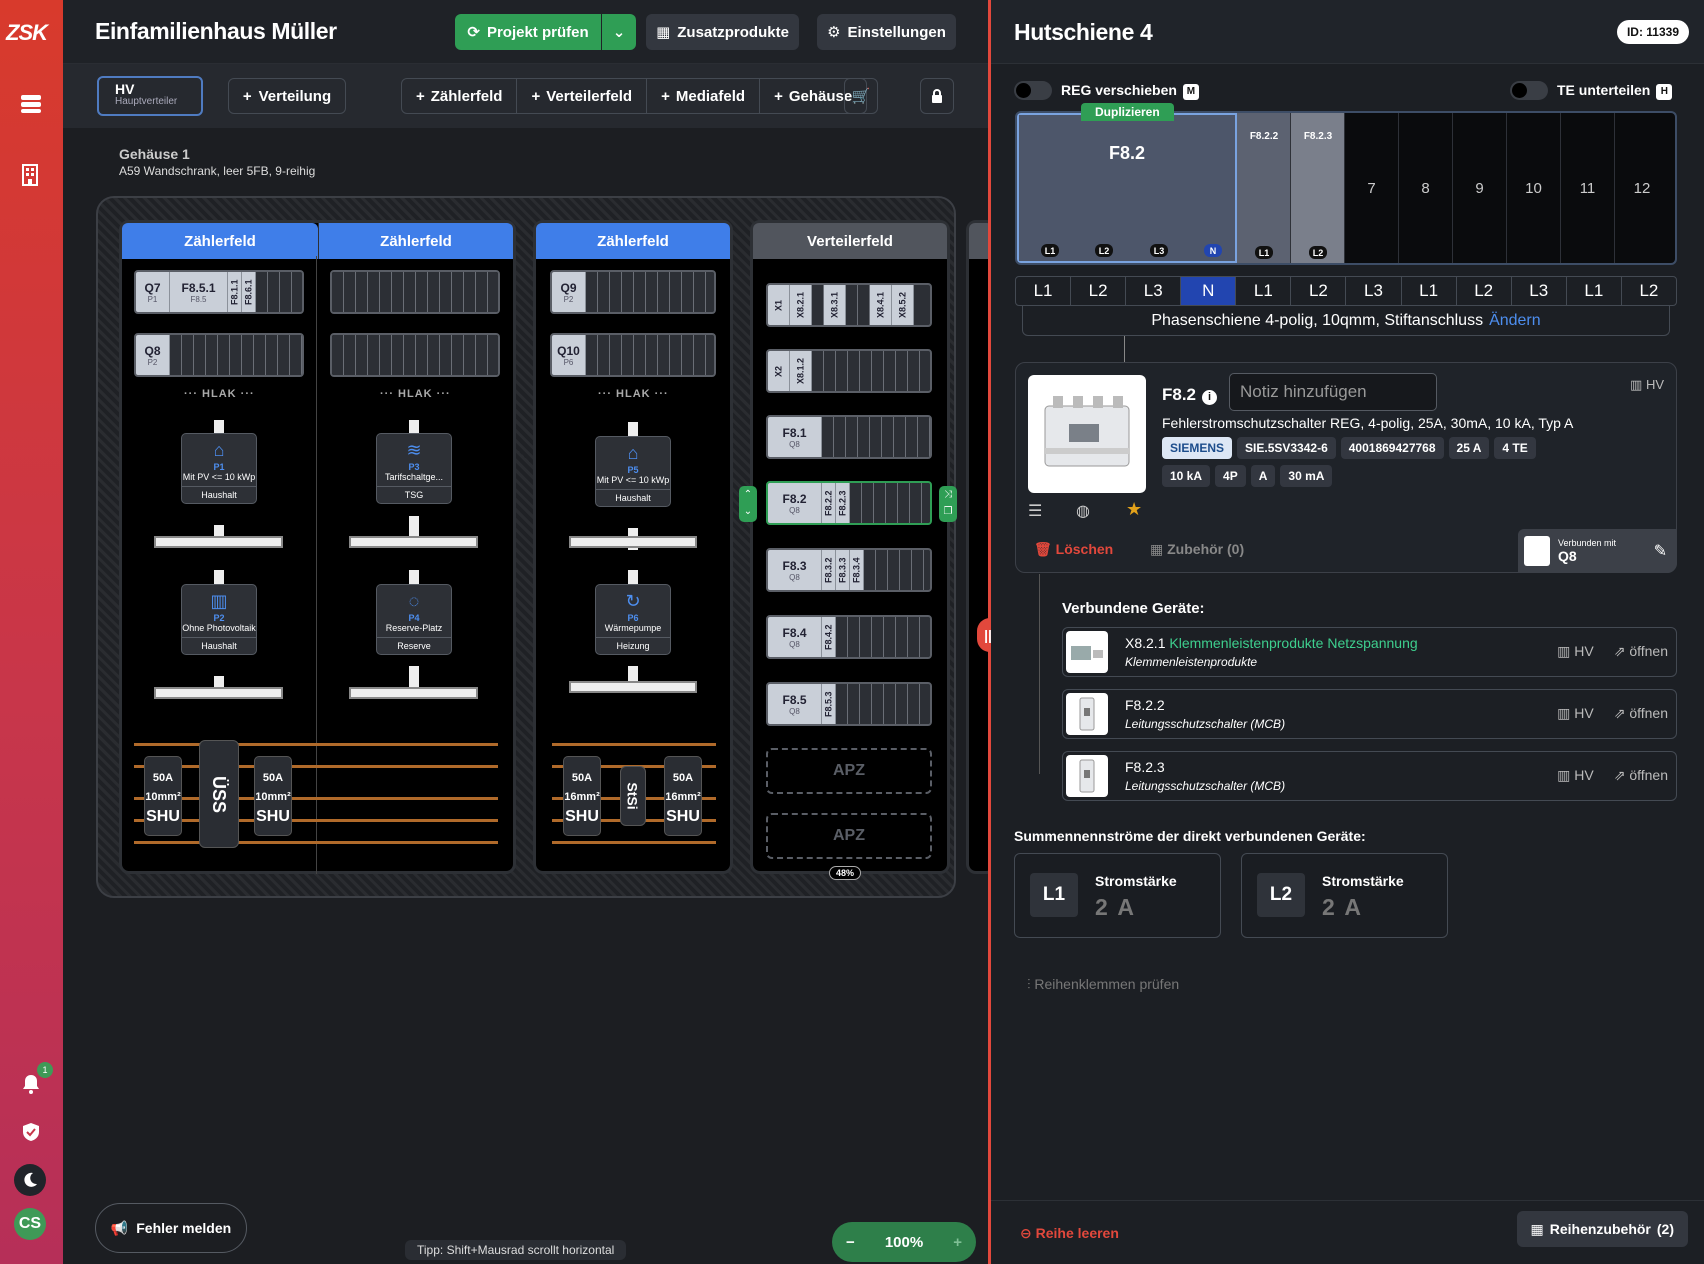 The width and height of the screenshot is (1704, 1264). What do you see at coordinates (582, 96) in the screenshot?
I see `add-verteilerfeld-button: + Verteilerfeld` at bounding box center [582, 96].